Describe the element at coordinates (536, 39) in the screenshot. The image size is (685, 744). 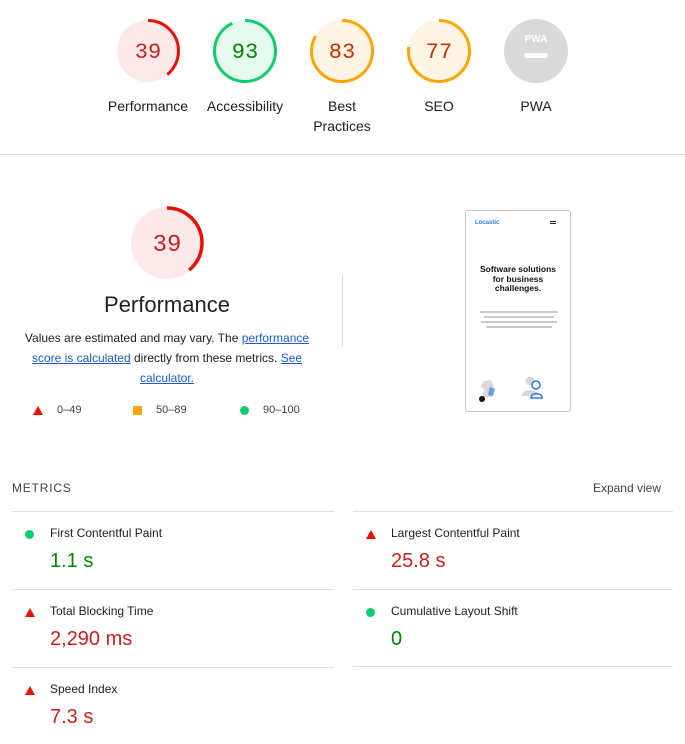
I see `pwa-badge-text: PWA` at that location.